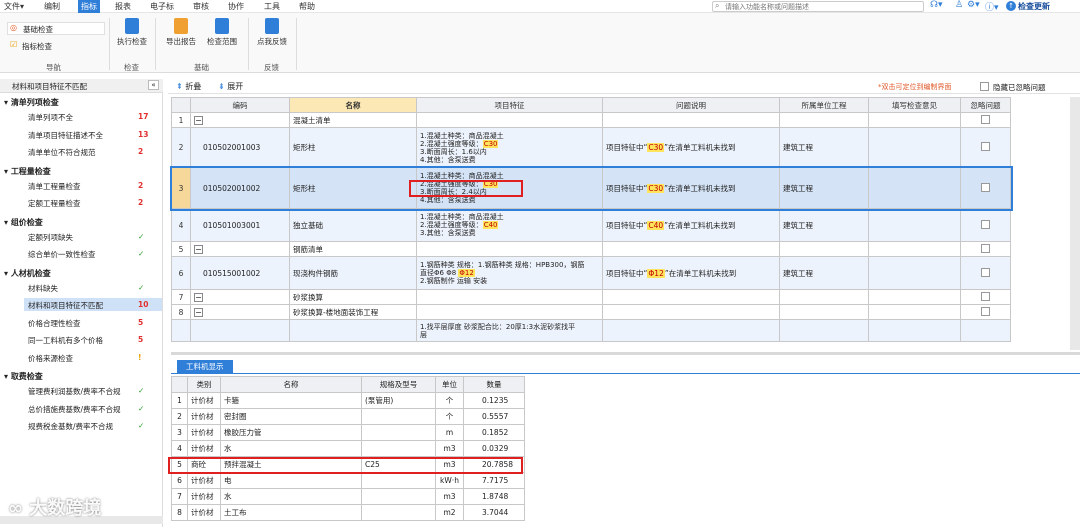 The image size is (1080, 527). I want to click on menu-file: 文件▾, so click(14, 6).